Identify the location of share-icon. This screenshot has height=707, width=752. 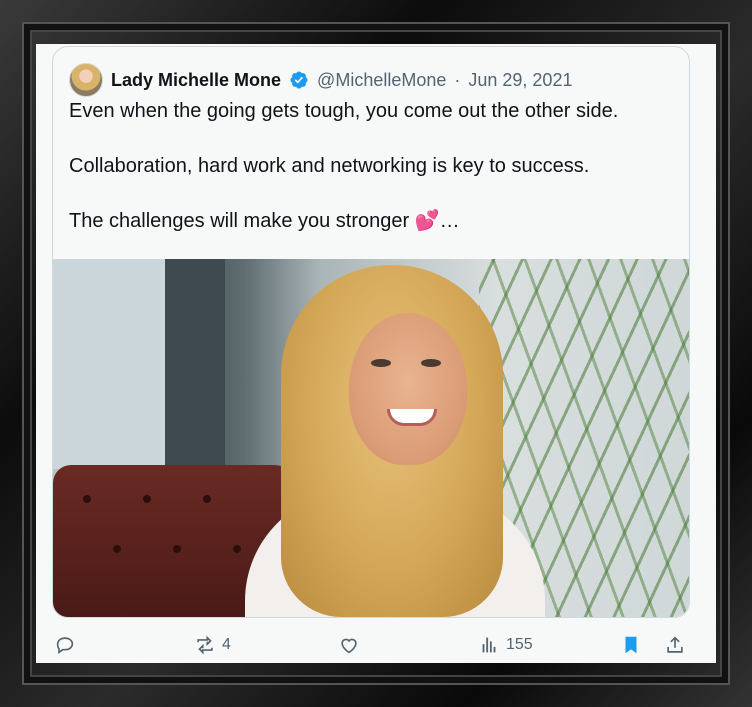
(675, 644).